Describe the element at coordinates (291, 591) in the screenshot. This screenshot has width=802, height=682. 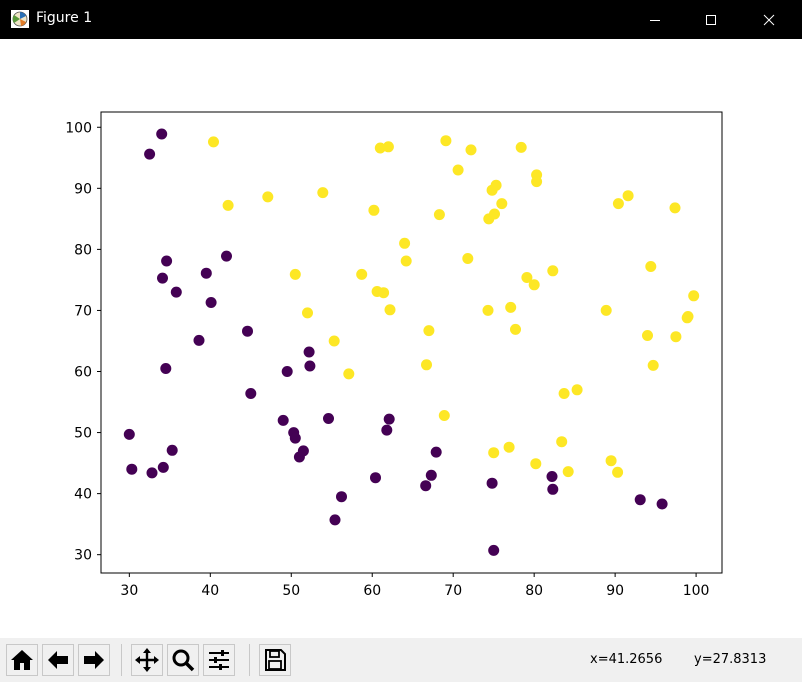
I see `x-tick-label: 50` at that location.